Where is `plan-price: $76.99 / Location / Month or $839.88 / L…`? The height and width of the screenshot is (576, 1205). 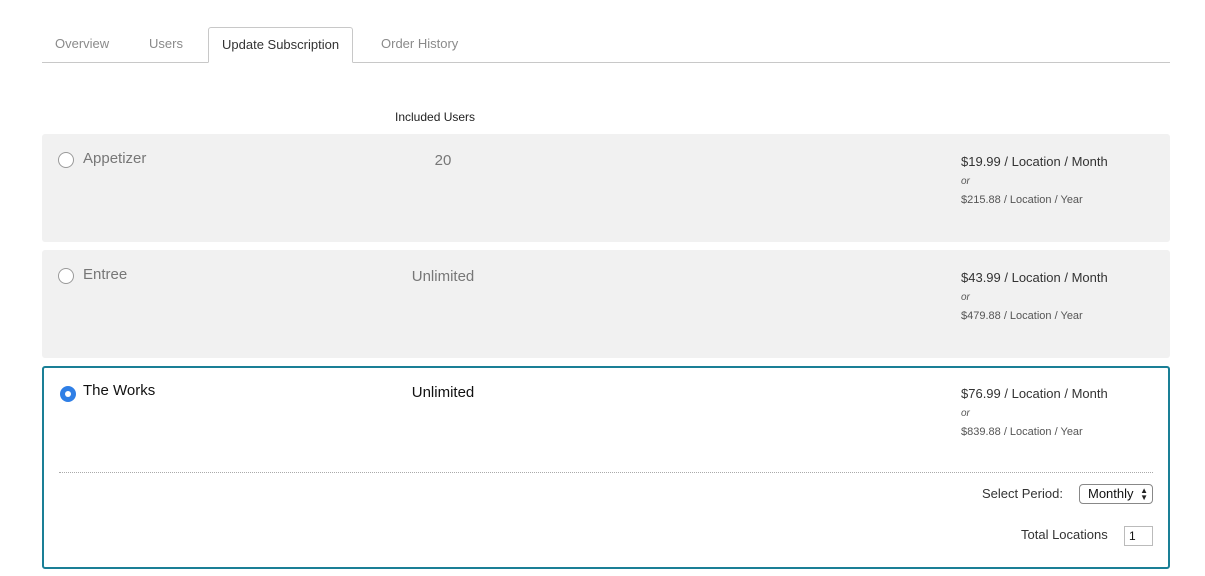
plan-price: $76.99 / Location / Month or $839.88 / L… is located at coordinates (1034, 411).